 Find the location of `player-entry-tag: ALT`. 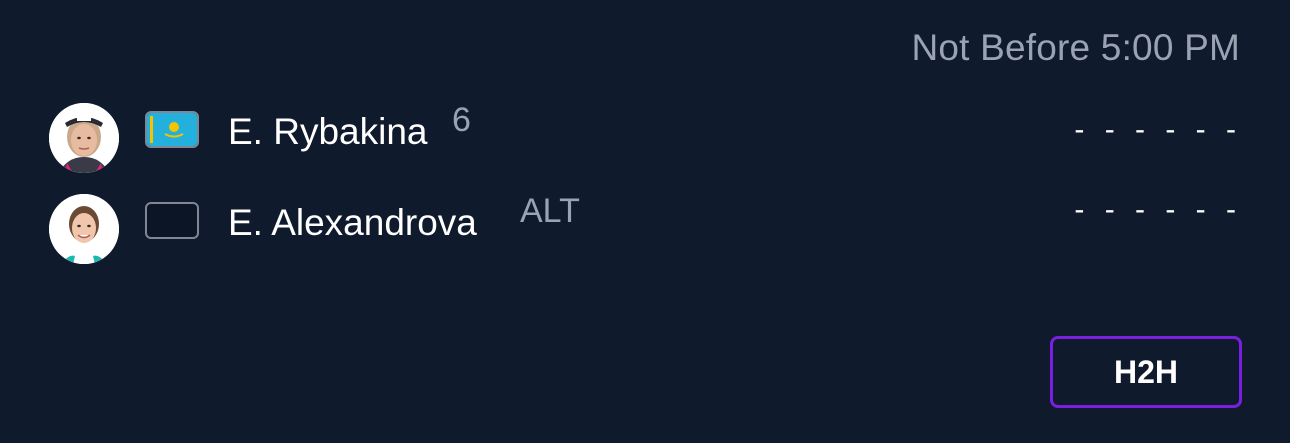

player-entry-tag: ALT is located at coordinates (550, 211).